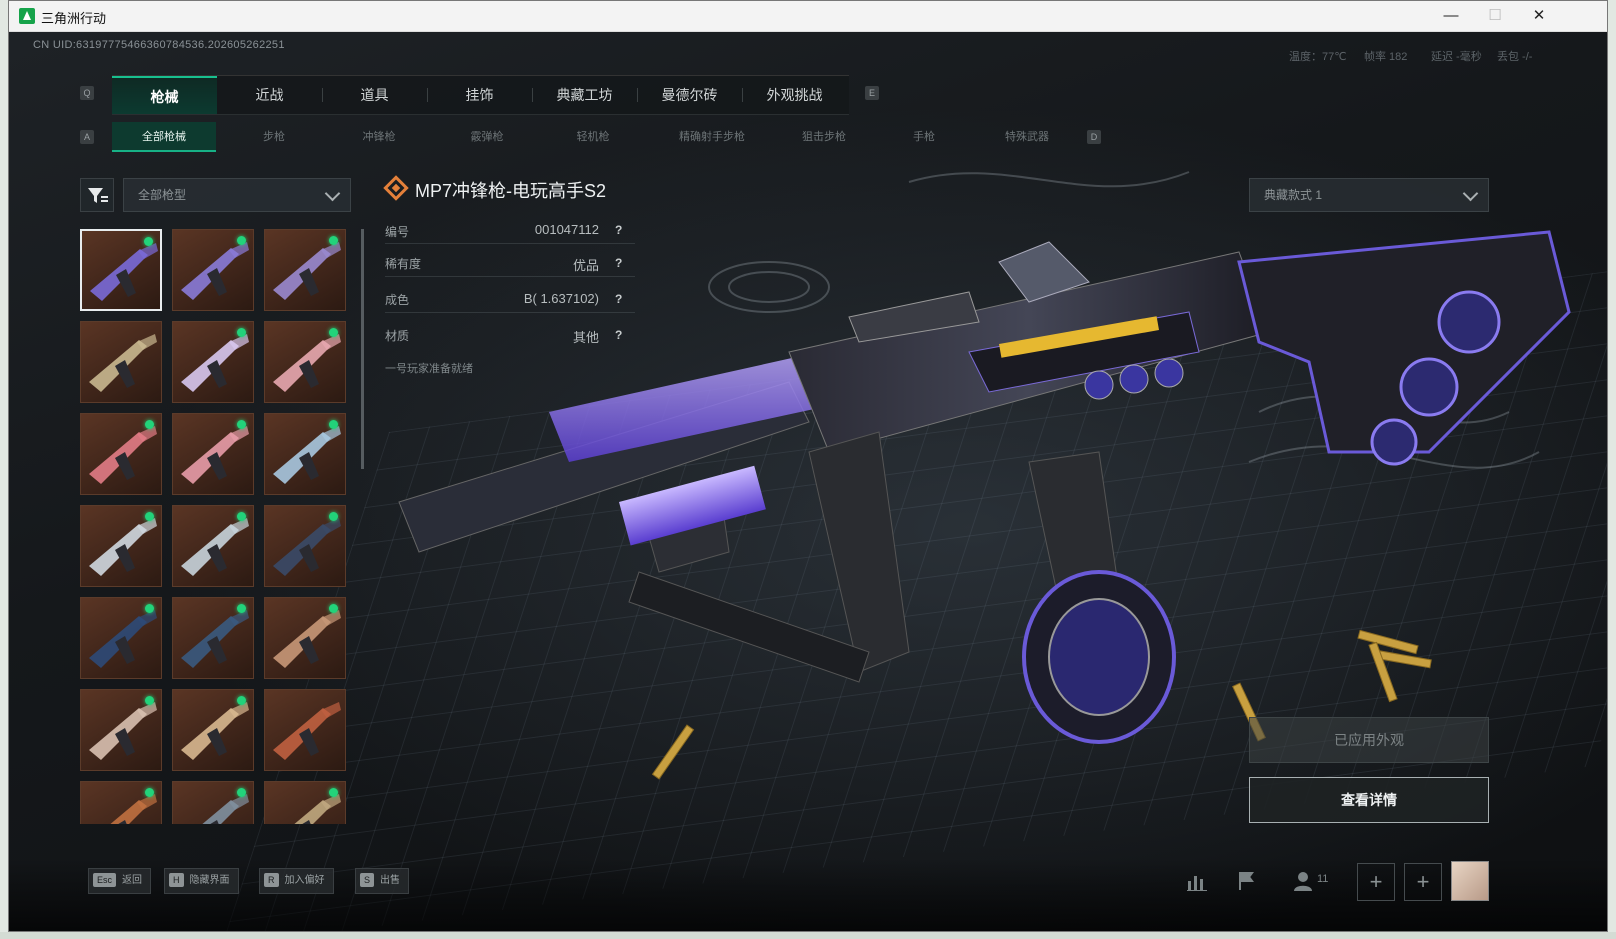 The height and width of the screenshot is (939, 1616). I want to click on key-hint: H, so click(176, 880).